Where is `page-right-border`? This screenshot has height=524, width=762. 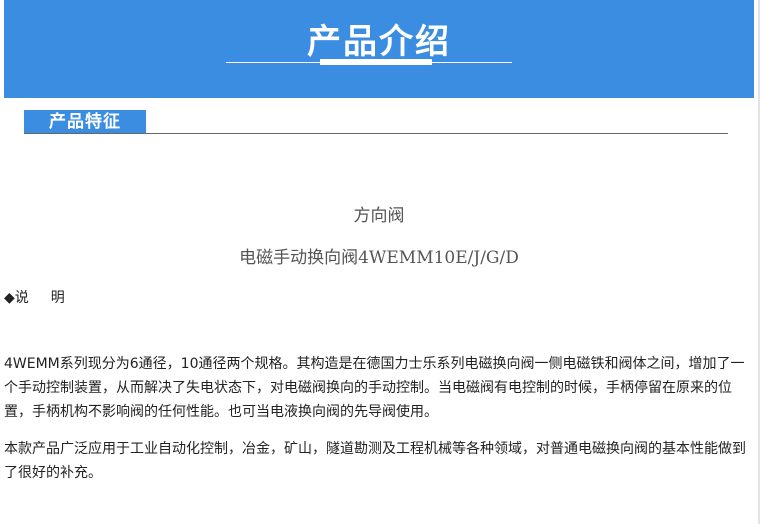 page-right-border is located at coordinates (759, 262).